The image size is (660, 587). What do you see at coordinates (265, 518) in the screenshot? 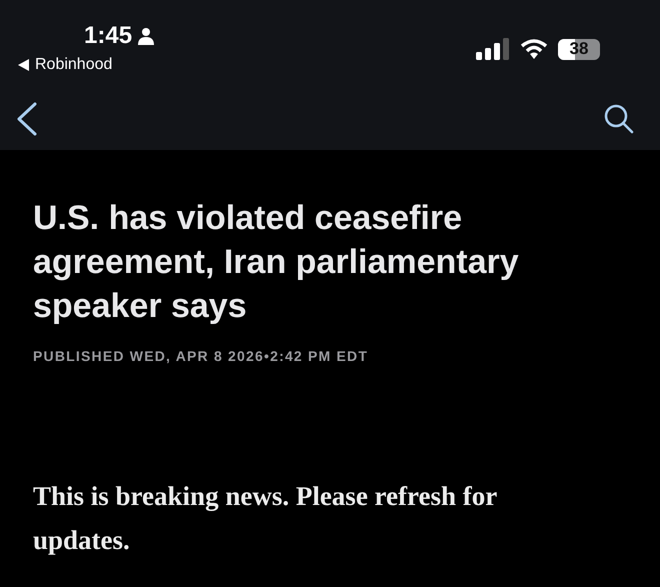
I see `article-body: This is breaking news. Please refresh for updates.` at bounding box center [265, 518].